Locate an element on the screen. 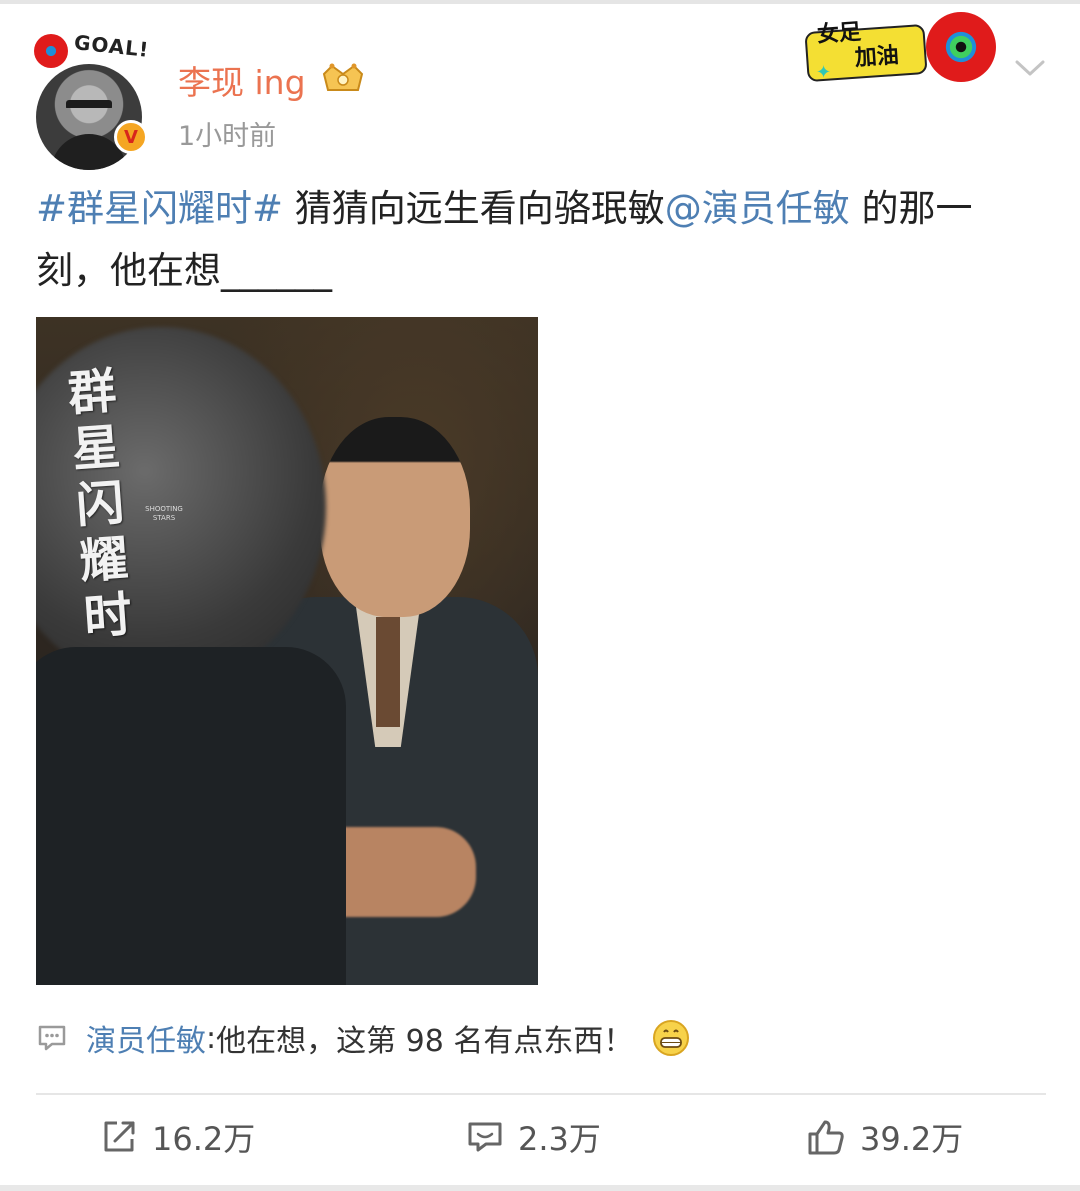 This screenshot has width=1080, height=1191. username: 李现 ing is located at coordinates (242, 80).